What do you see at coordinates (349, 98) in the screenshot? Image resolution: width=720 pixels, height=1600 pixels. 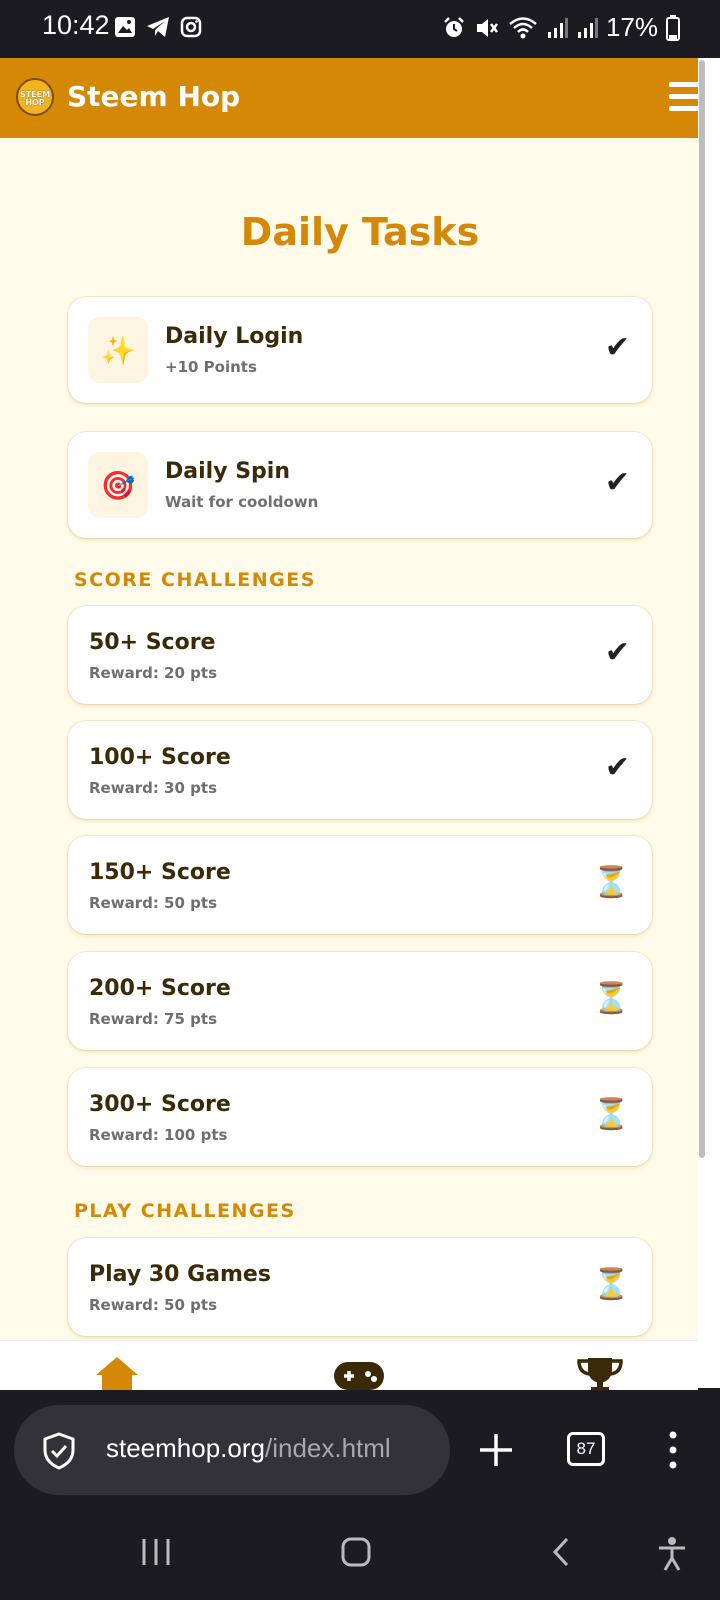 I see `app-header: STEEM HOP Steem Hop` at bounding box center [349, 98].